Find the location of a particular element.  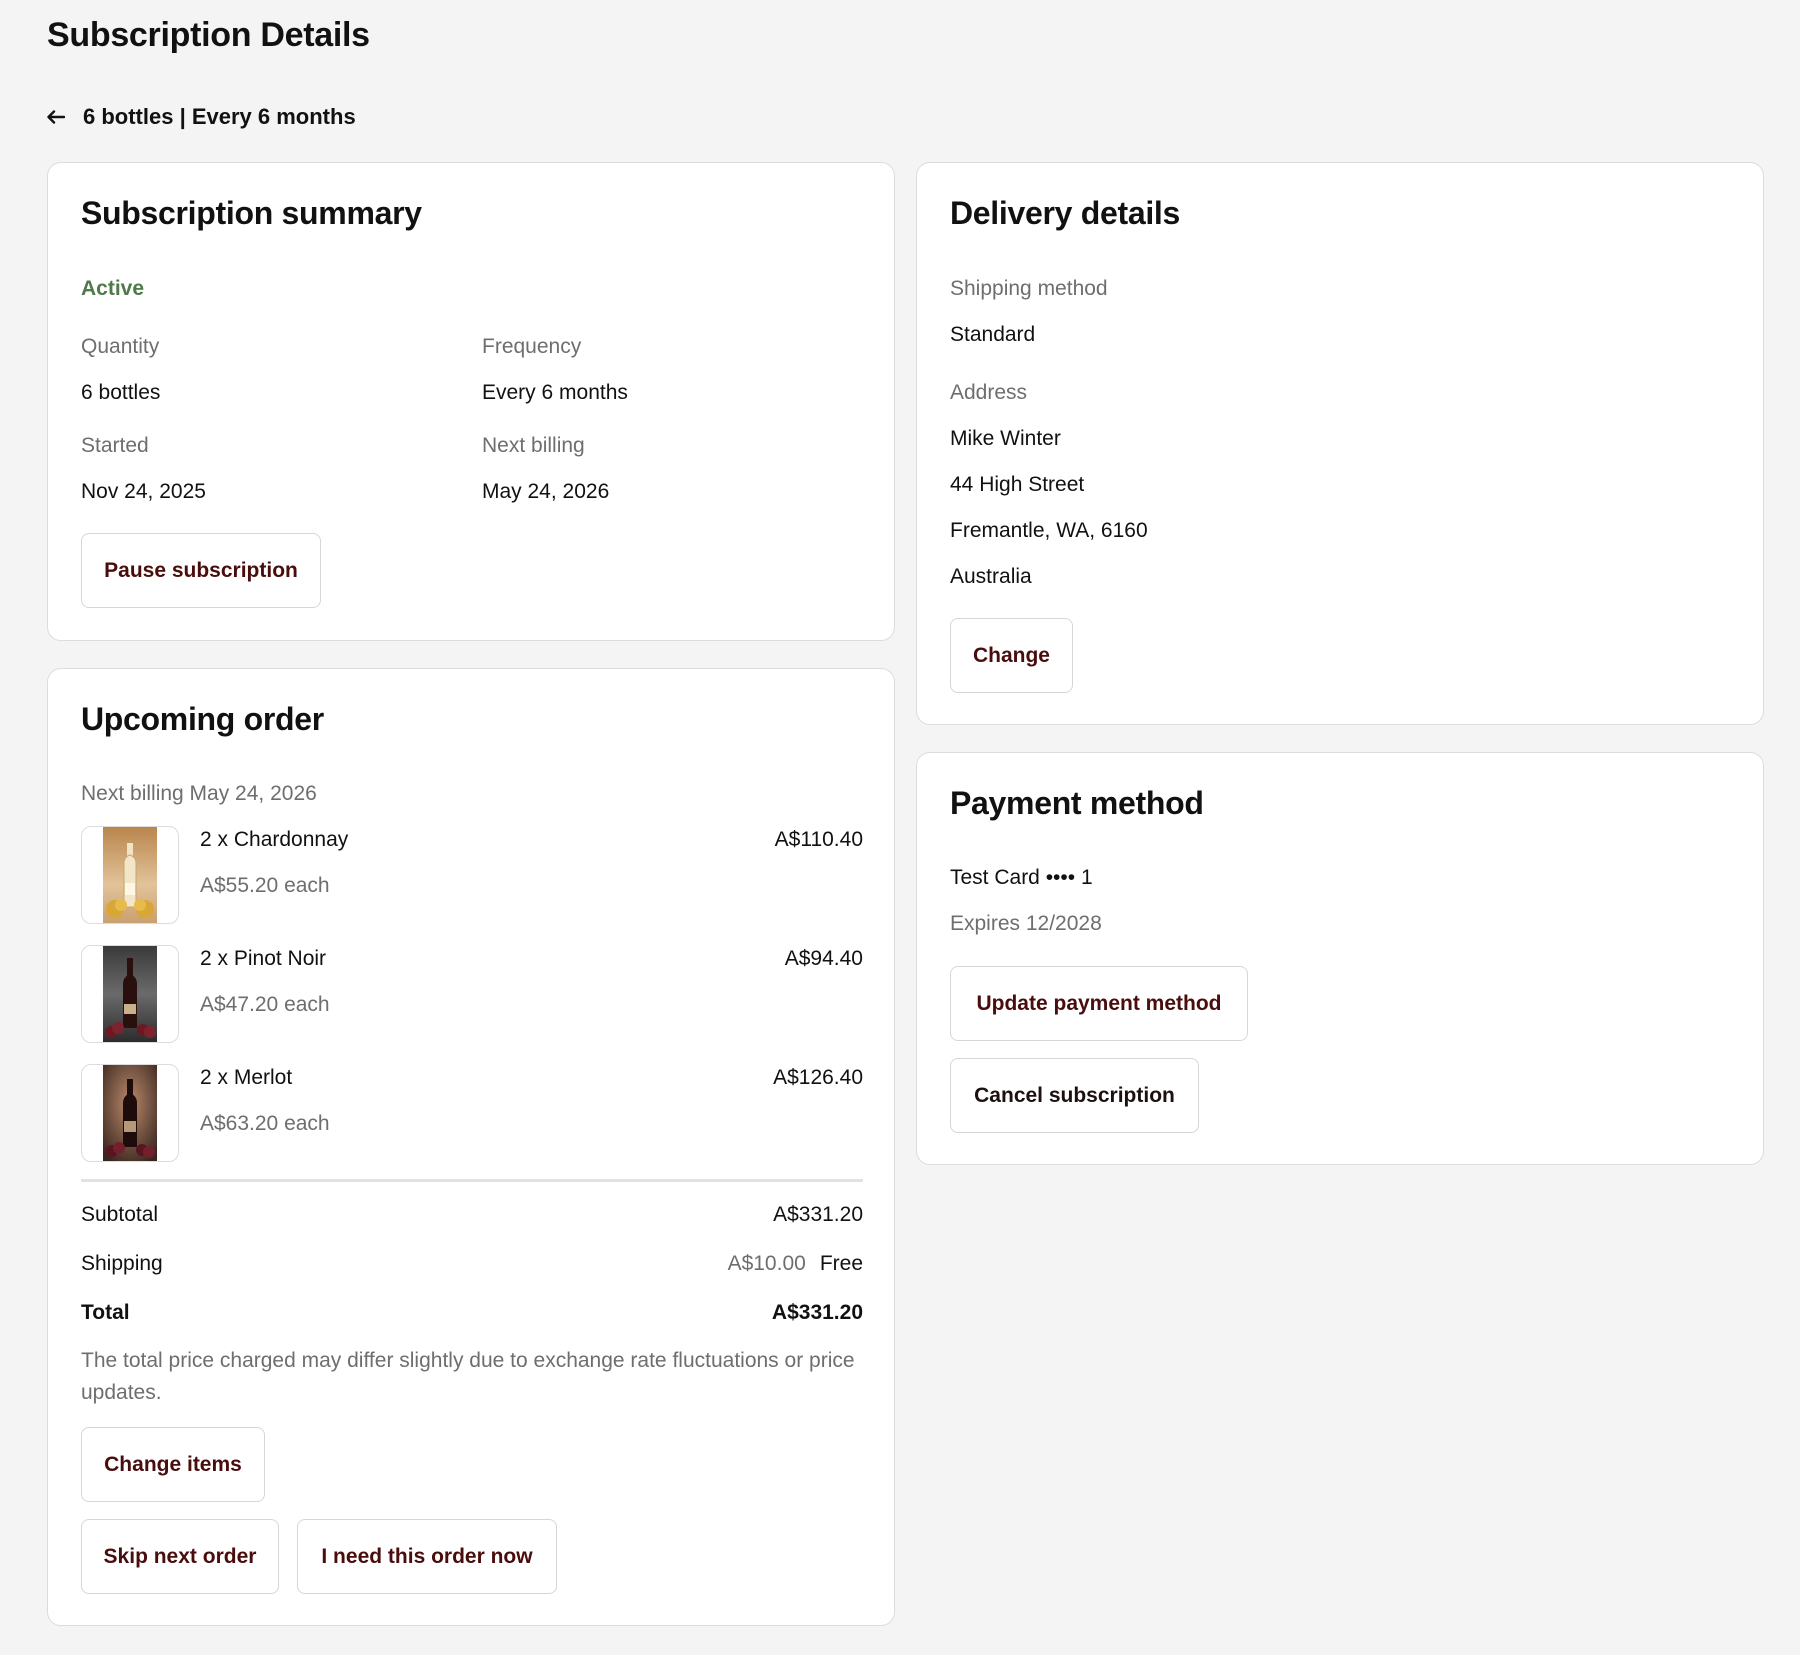

total-value: A$331.20 is located at coordinates (817, 1312).